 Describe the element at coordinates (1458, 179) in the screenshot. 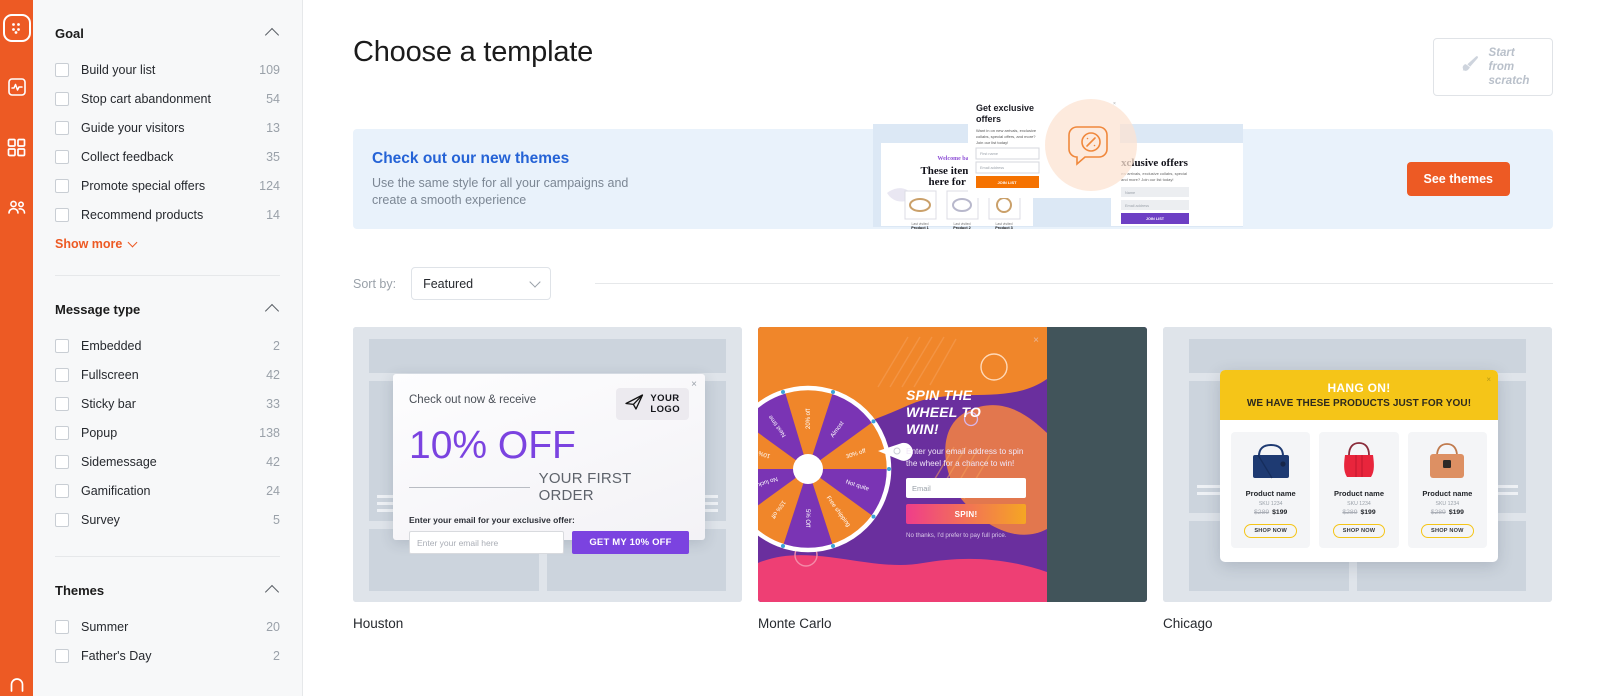

I see `see-themes-button: See themes` at that location.